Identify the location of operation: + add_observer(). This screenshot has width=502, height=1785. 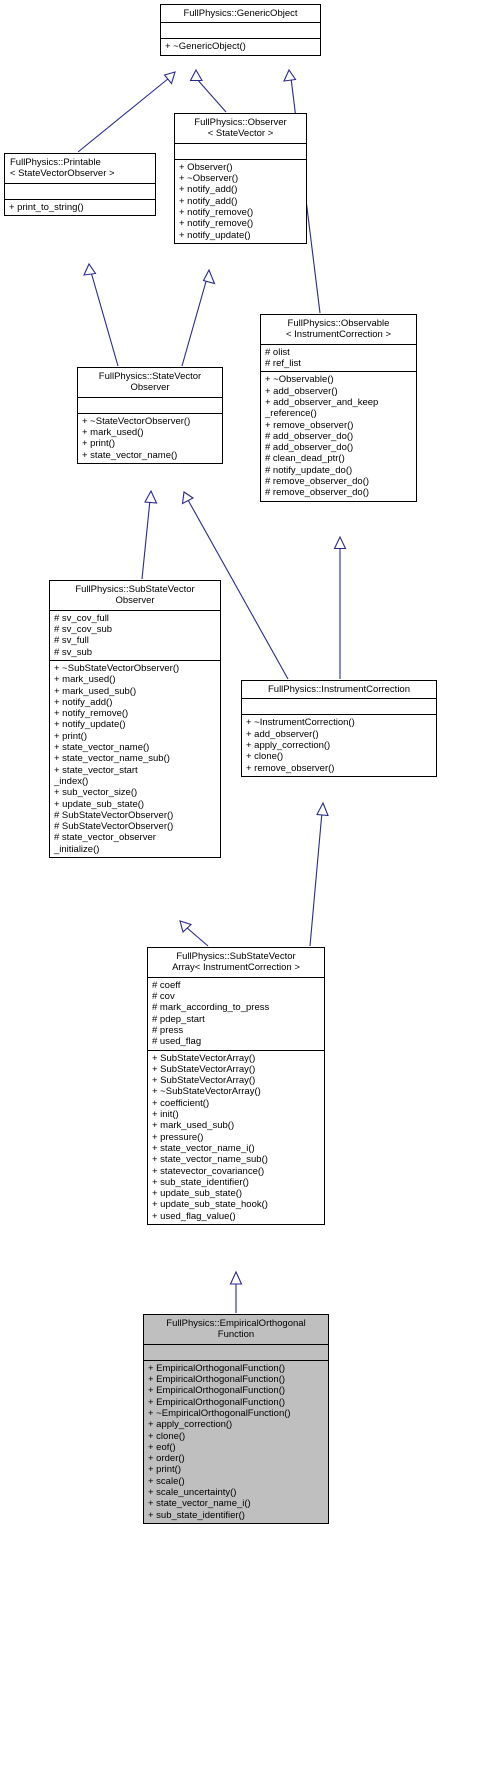
(282, 734).